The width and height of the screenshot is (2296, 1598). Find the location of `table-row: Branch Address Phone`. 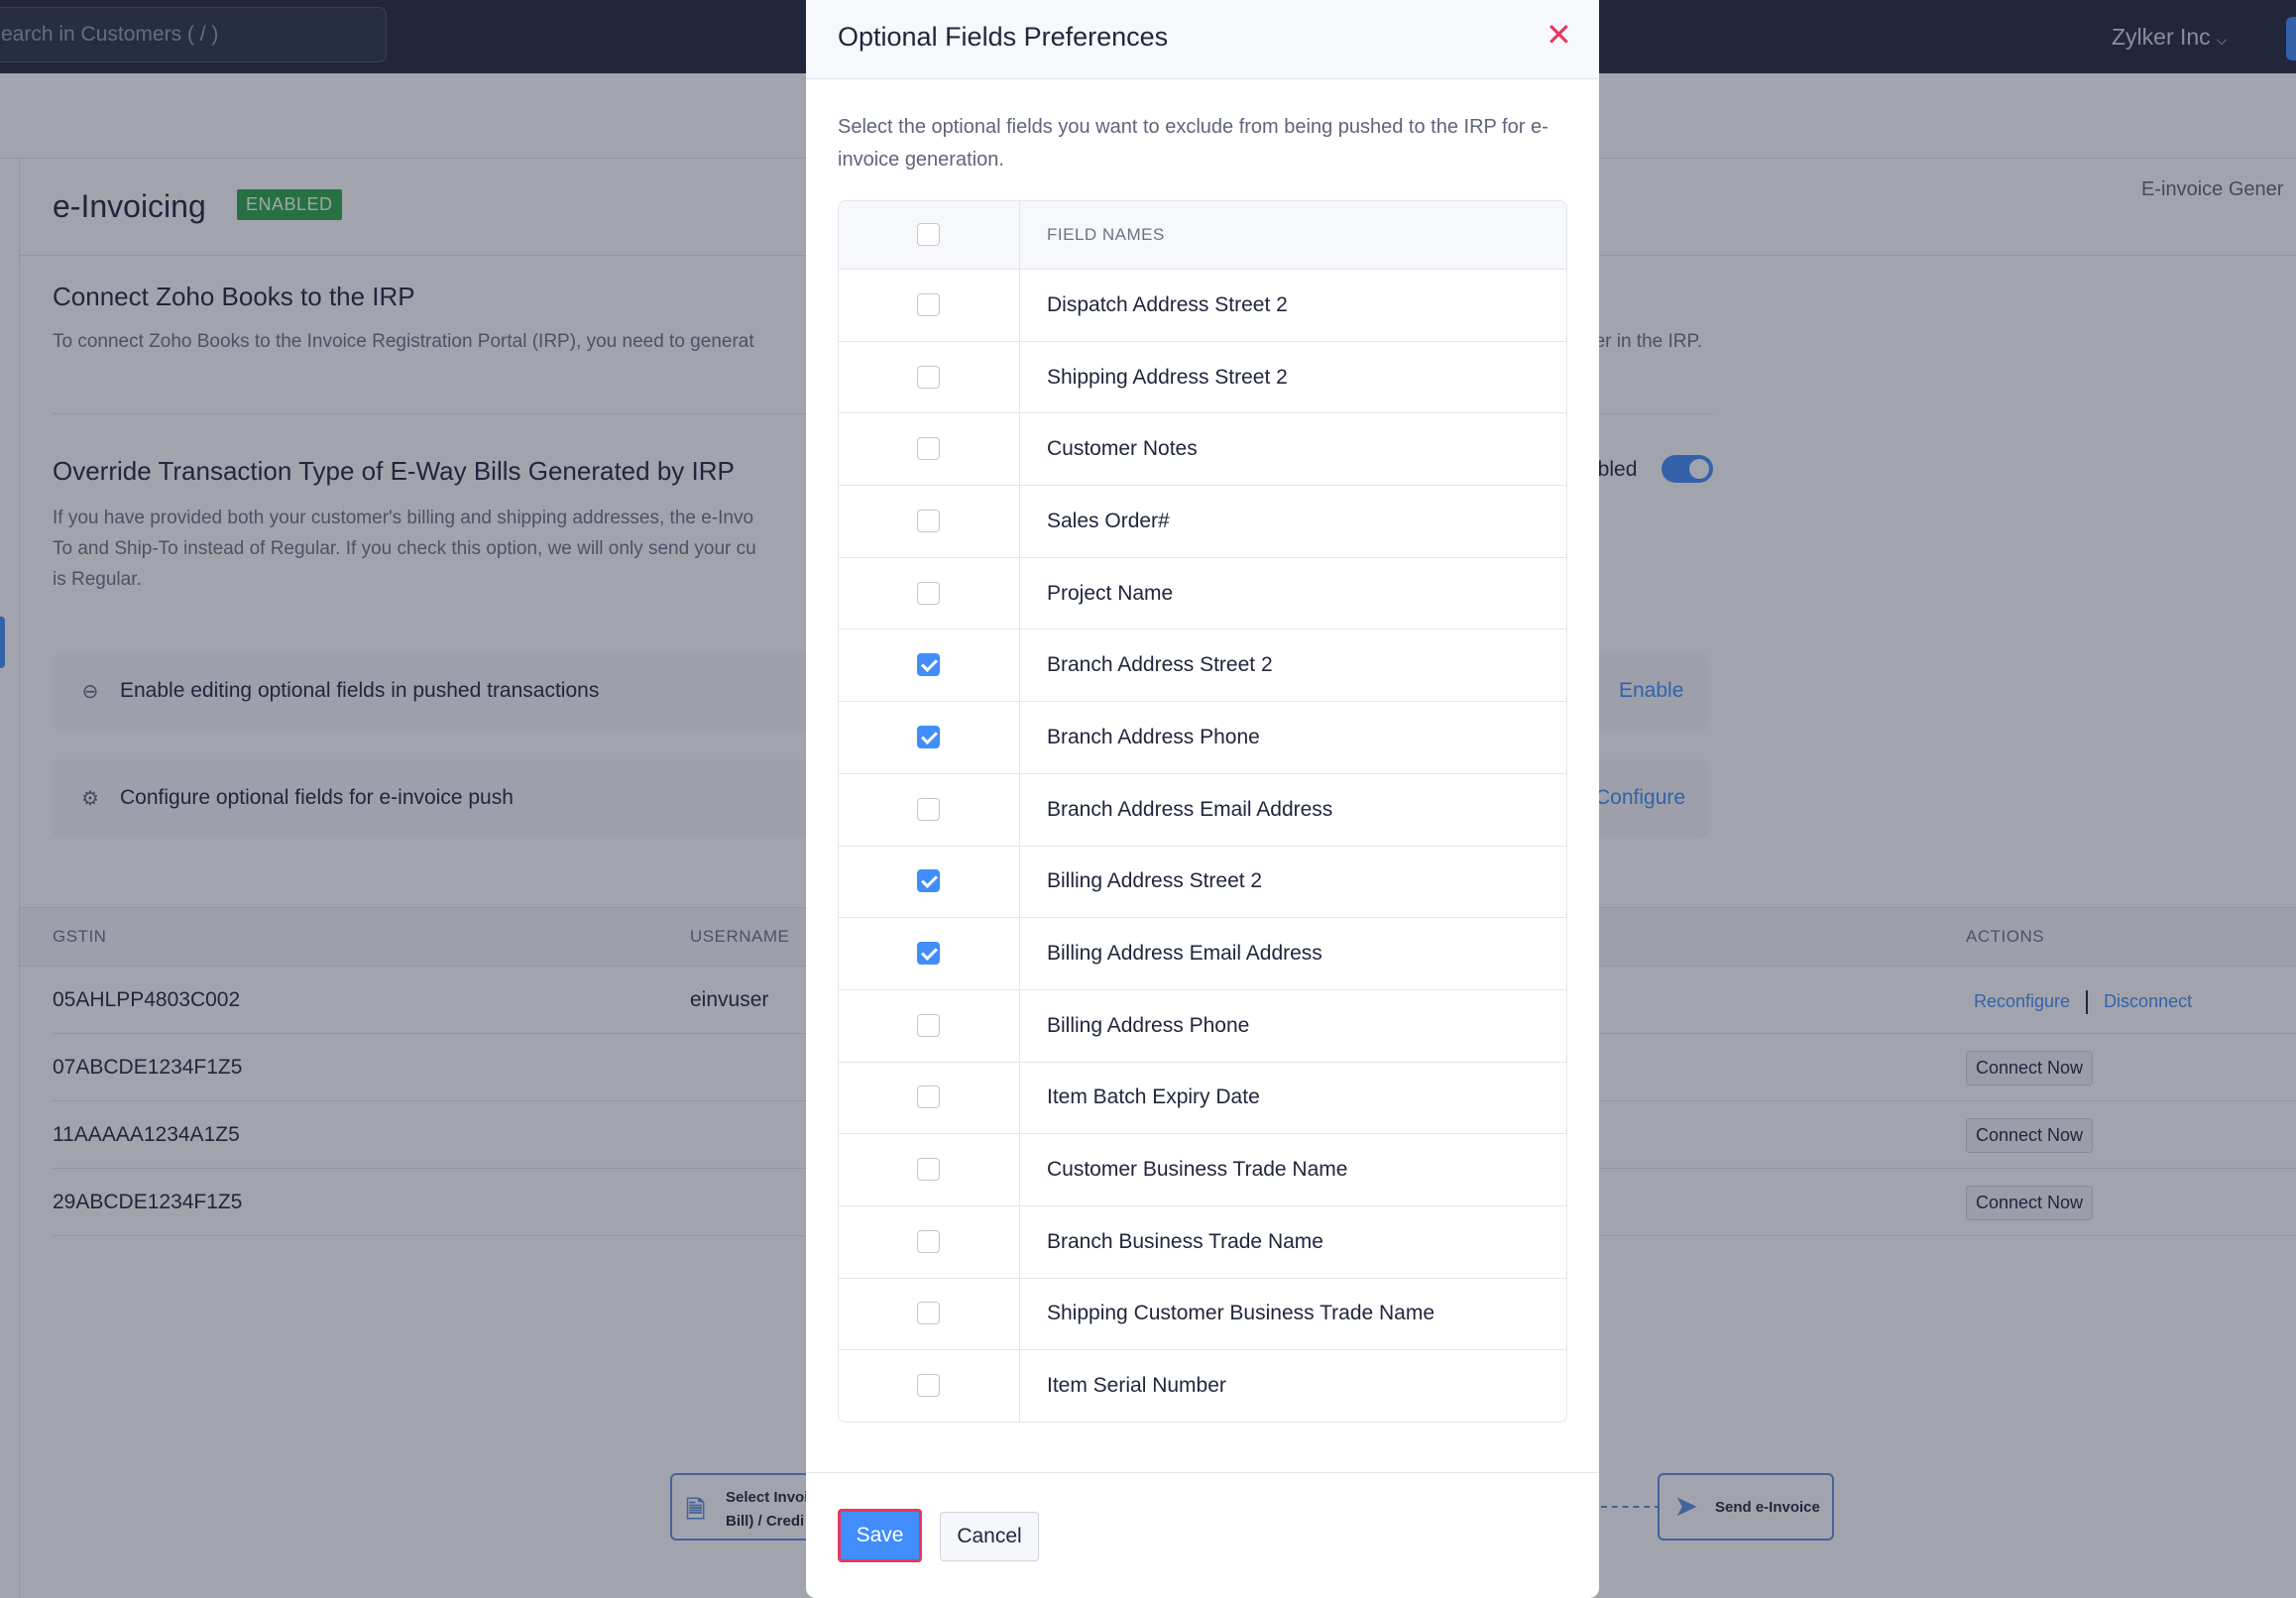

table-row: Branch Address Phone is located at coordinates (1202, 737).